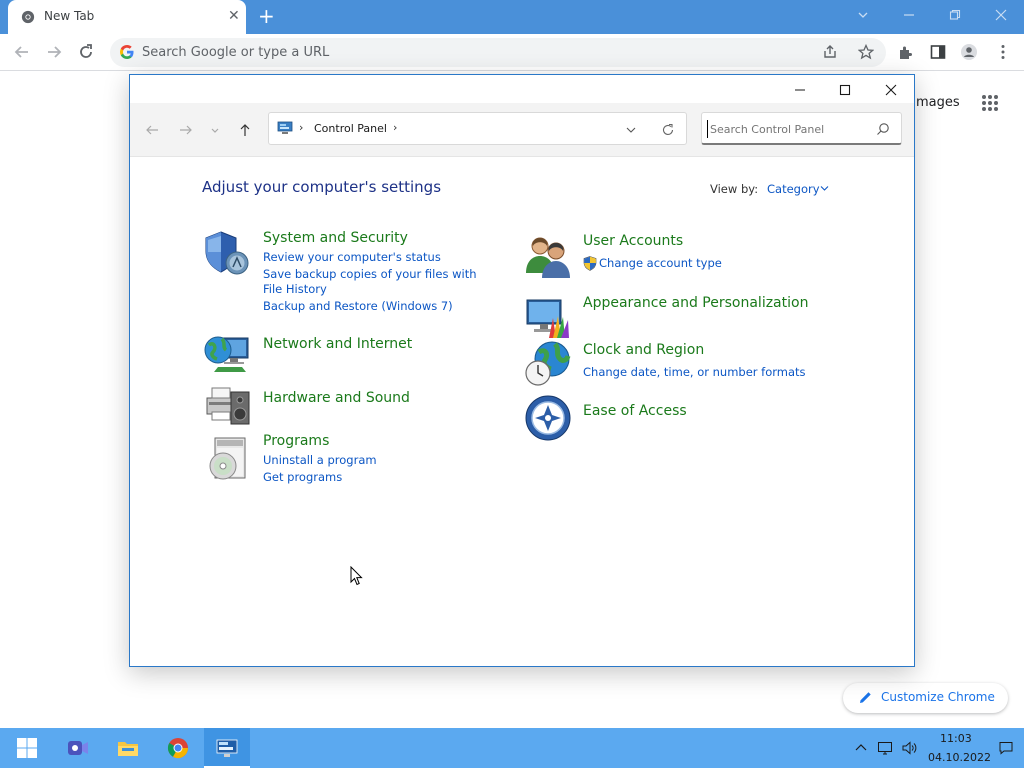 This screenshot has width=1024, height=768. I want to click on reload-icon, so click(86, 52).